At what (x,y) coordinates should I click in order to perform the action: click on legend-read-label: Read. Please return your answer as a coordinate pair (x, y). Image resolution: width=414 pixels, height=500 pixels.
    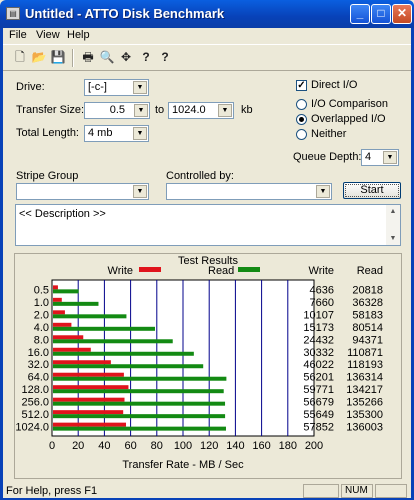
    Looking at the image, I should click on (221, 271).